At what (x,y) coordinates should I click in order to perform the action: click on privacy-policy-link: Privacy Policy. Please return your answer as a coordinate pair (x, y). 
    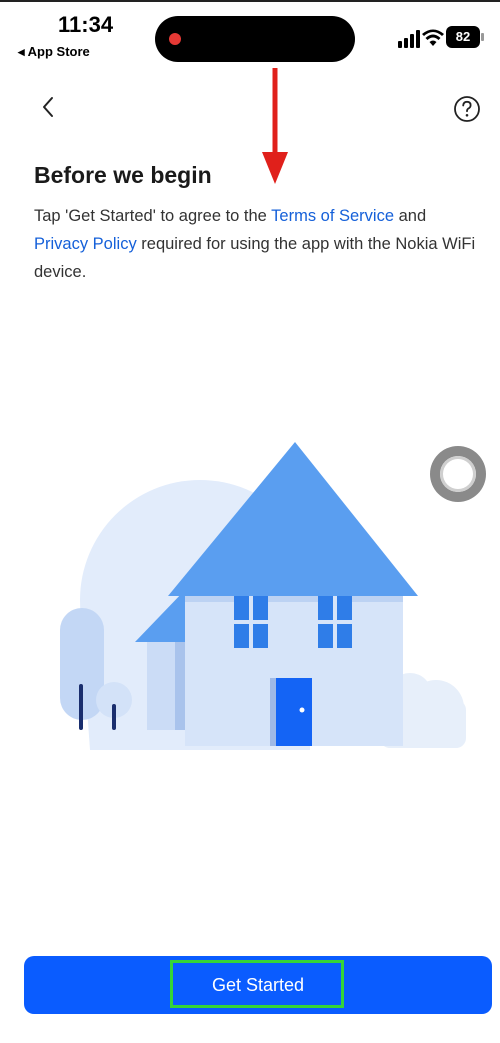
    Looking at the image, I should click on (85, 244).